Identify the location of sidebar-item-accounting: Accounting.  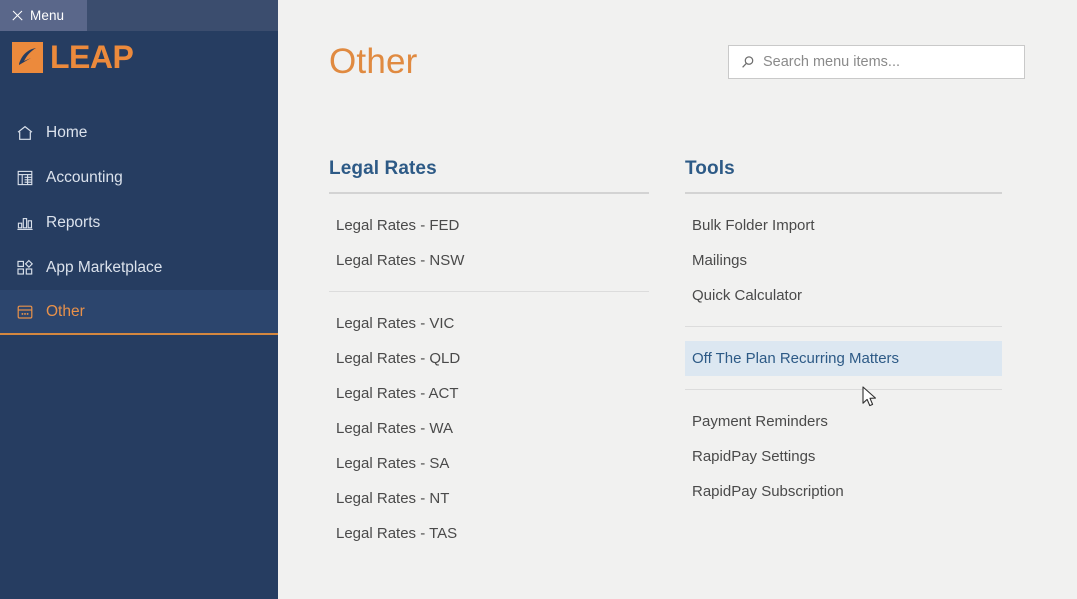
(139, 177).